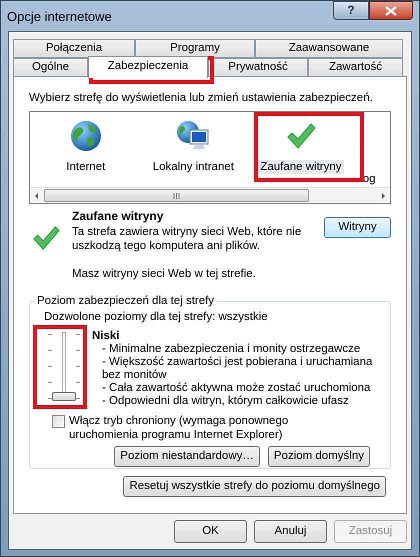  What do you see at coordinates (214, 428) in the screenshot?
I see `checkbox-label: Włącz tryb chroniony (wymaga ponownego uruchomienia programu Internet Explorer)` at bounding box center [214, 428].